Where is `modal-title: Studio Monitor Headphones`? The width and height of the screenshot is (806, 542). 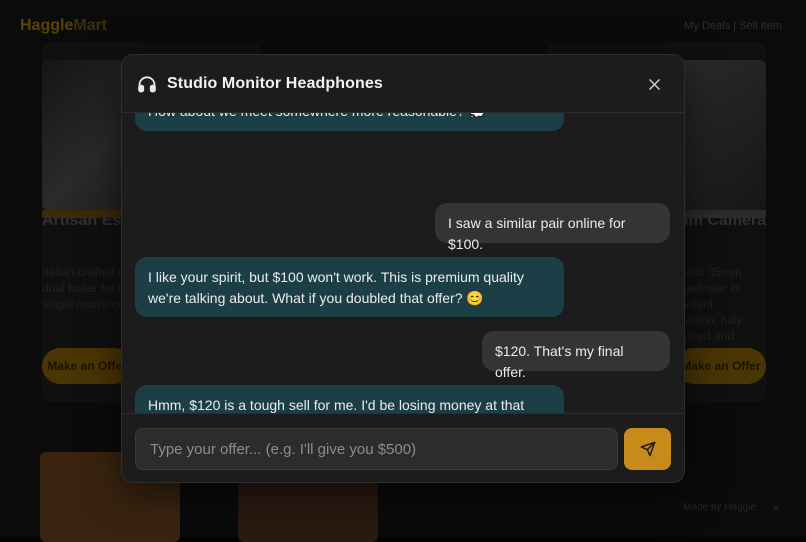 modal-title: Studio Monitor Headphones is located at coordinates (275, 83).